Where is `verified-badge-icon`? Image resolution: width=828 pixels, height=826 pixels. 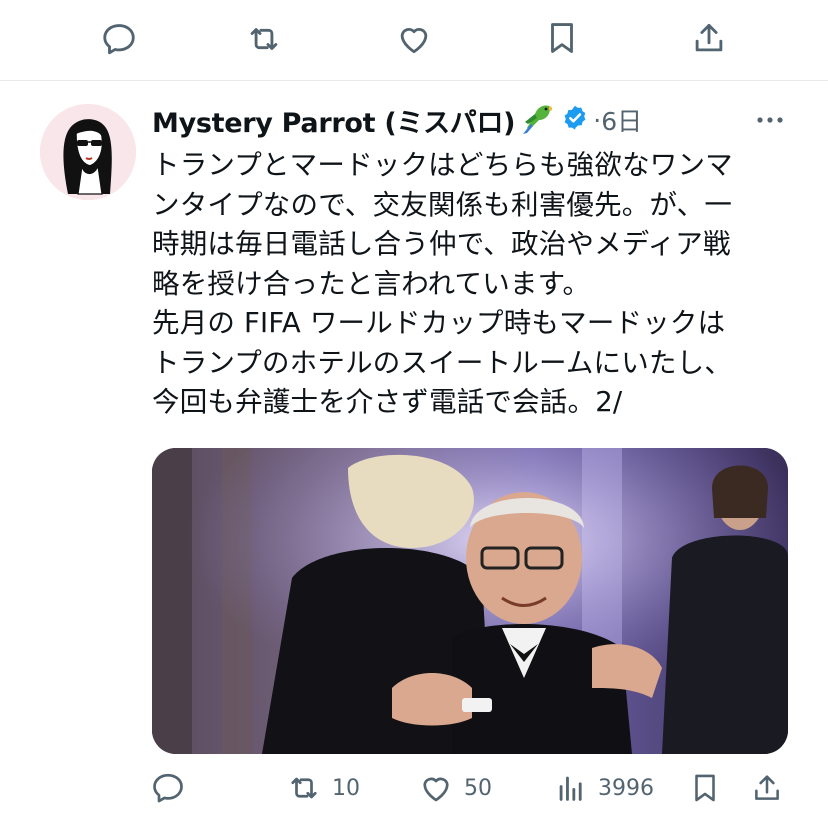 verified-badge-icon is located at coordinates (575, 120).